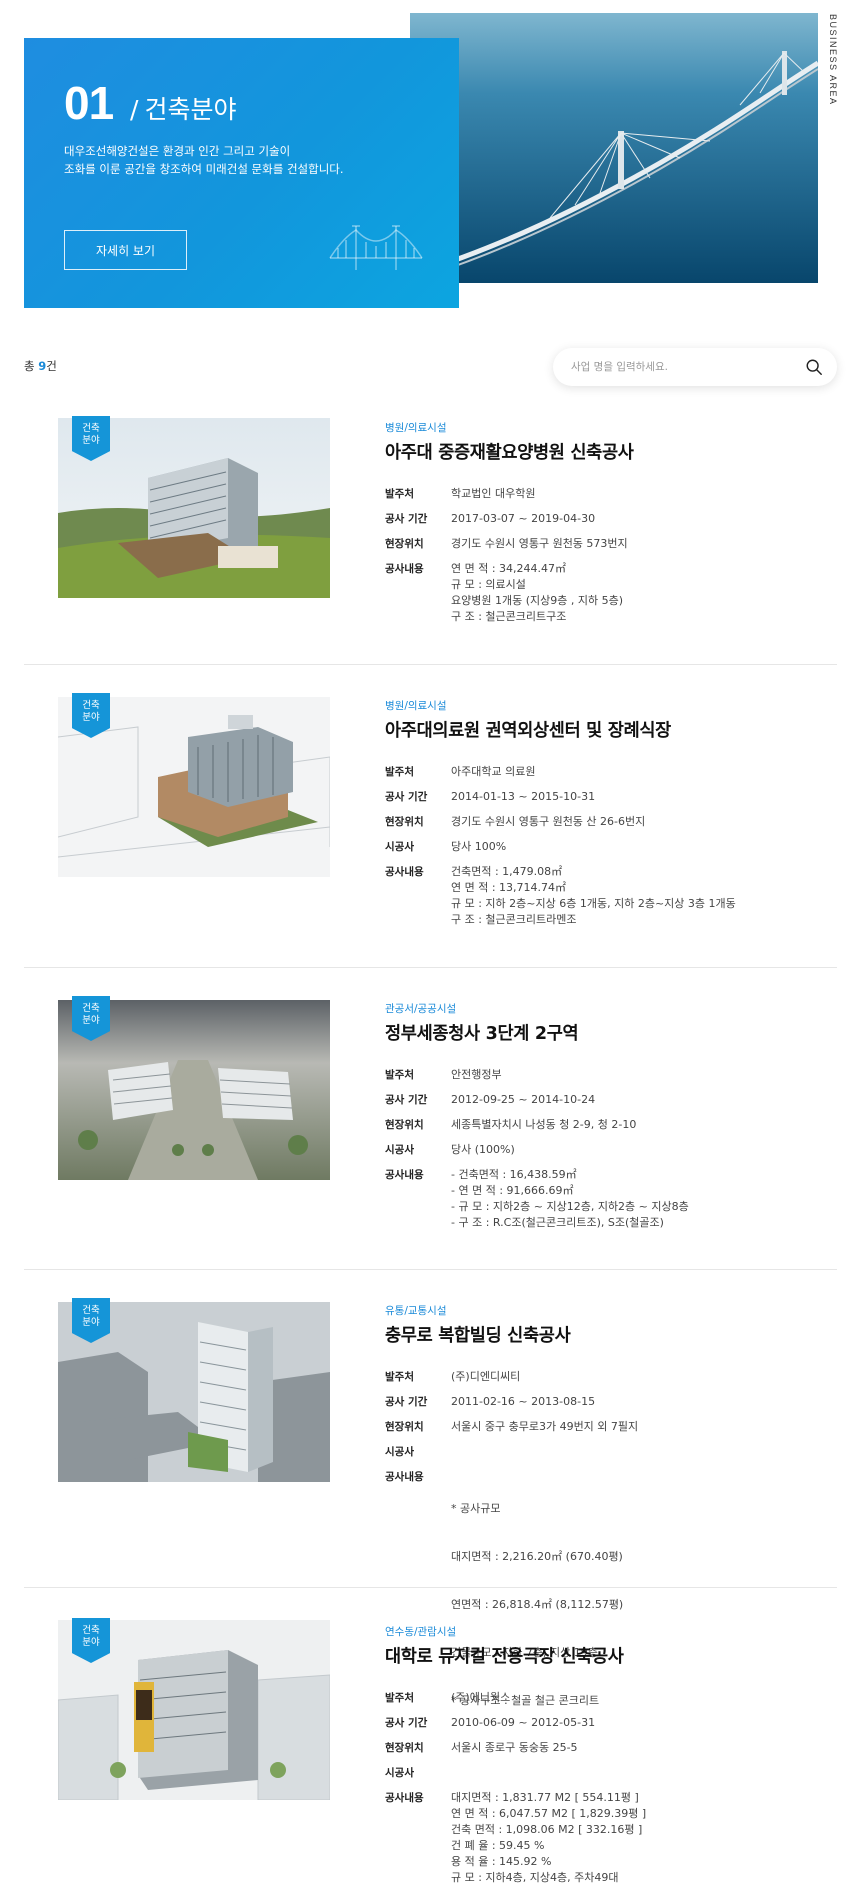 Image resolution: width=855 pixels, height=1900 pixels. I want to click on search-bar, so click(695, 367).